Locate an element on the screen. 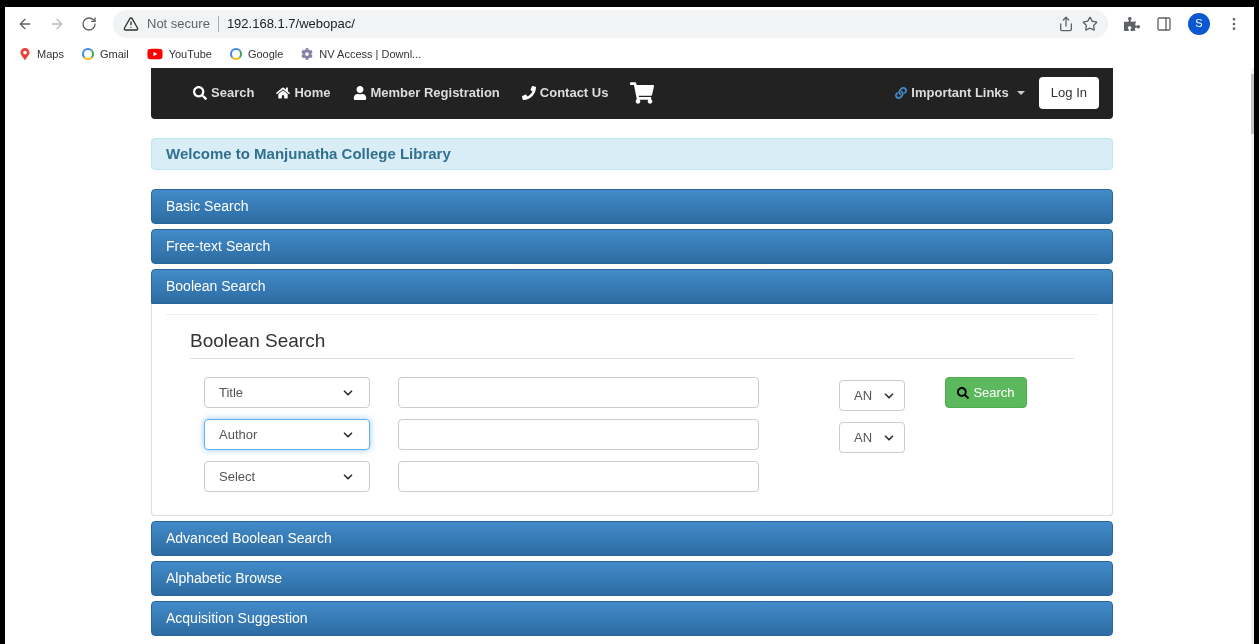 Image resolution: width=1259 pixels, height=644 pixels. section-heading: Boolean Search is located at coordinates (632, 343).